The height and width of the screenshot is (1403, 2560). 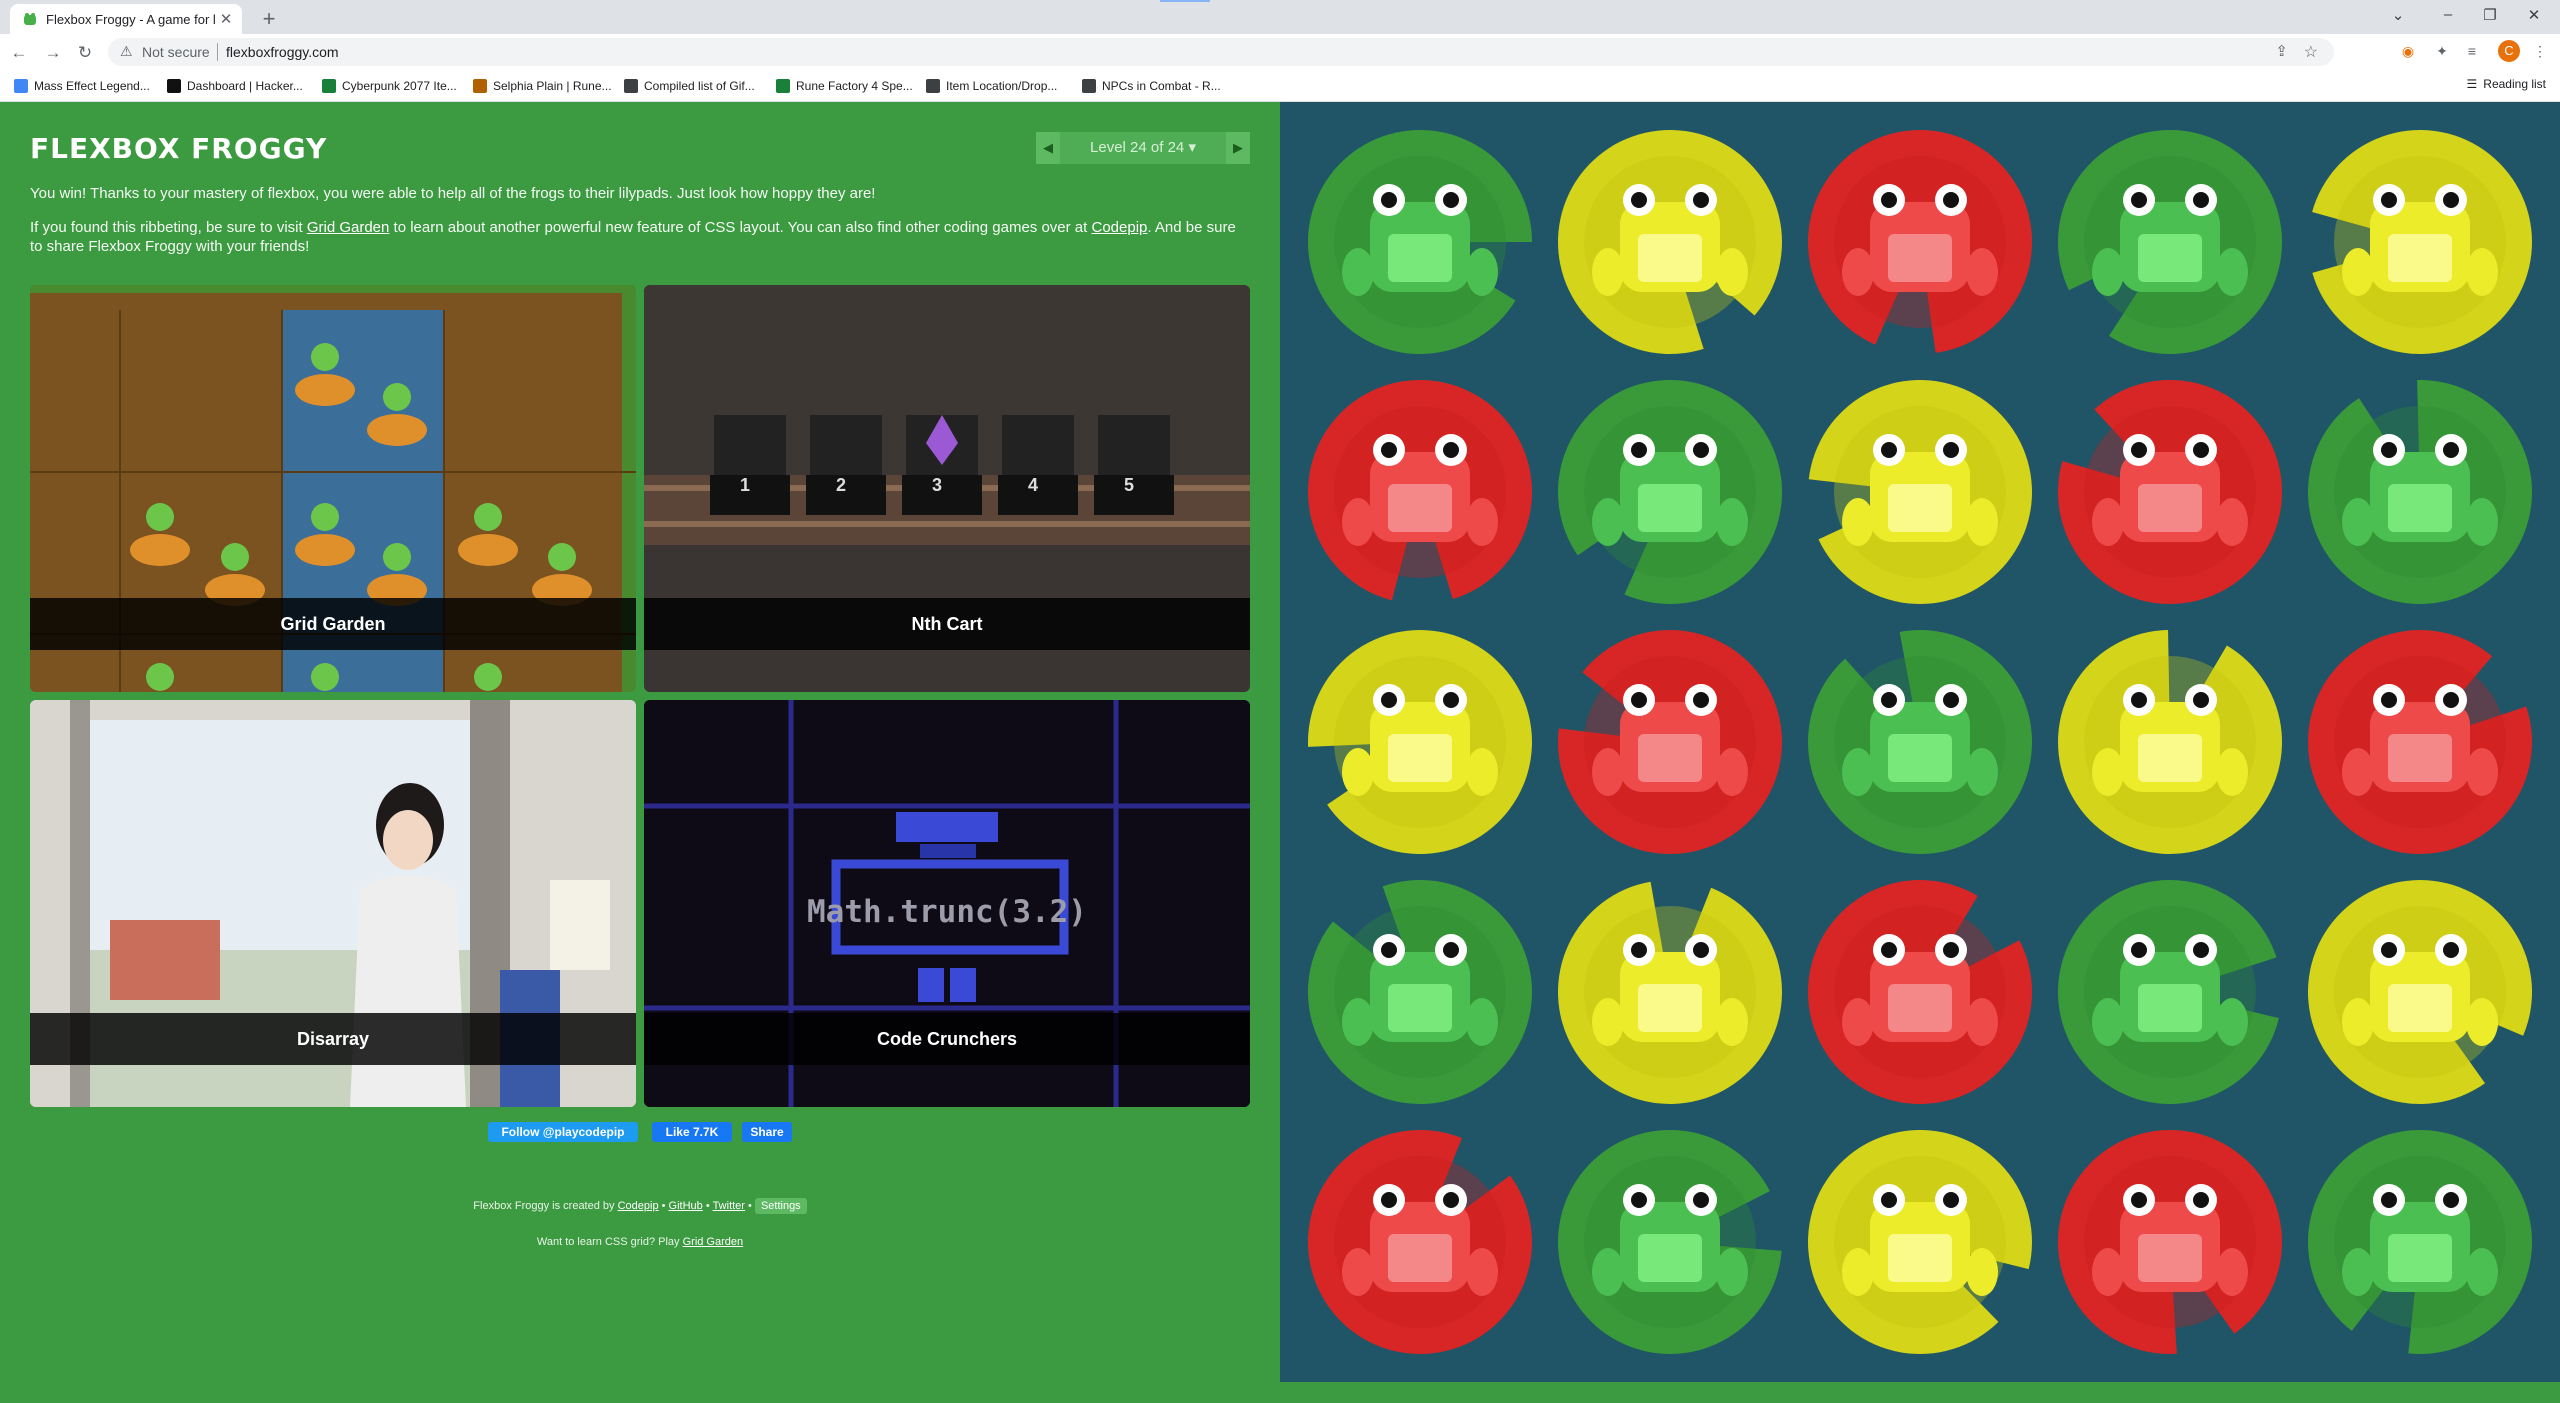 What do you see at coordinates (2490, 15) in the screenshot?
I see `restore-icon: ❐` at bounding box center [2490, 15].